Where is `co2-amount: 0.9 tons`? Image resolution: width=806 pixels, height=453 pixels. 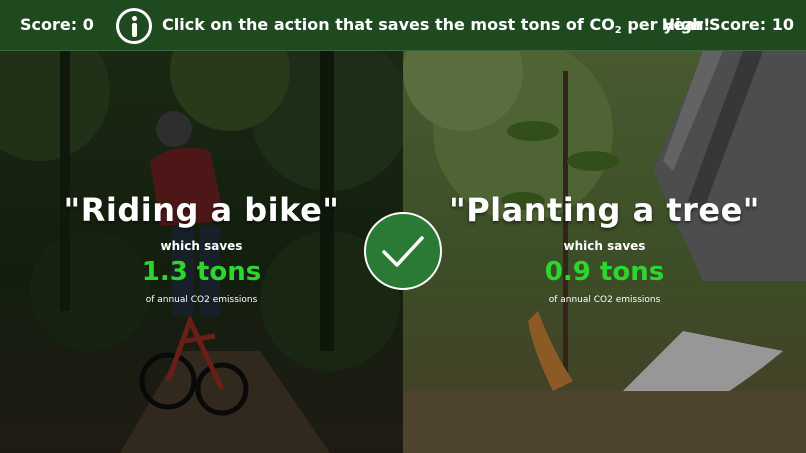
co2-amount: 0.9 tons is located at coordinates (604, 272).